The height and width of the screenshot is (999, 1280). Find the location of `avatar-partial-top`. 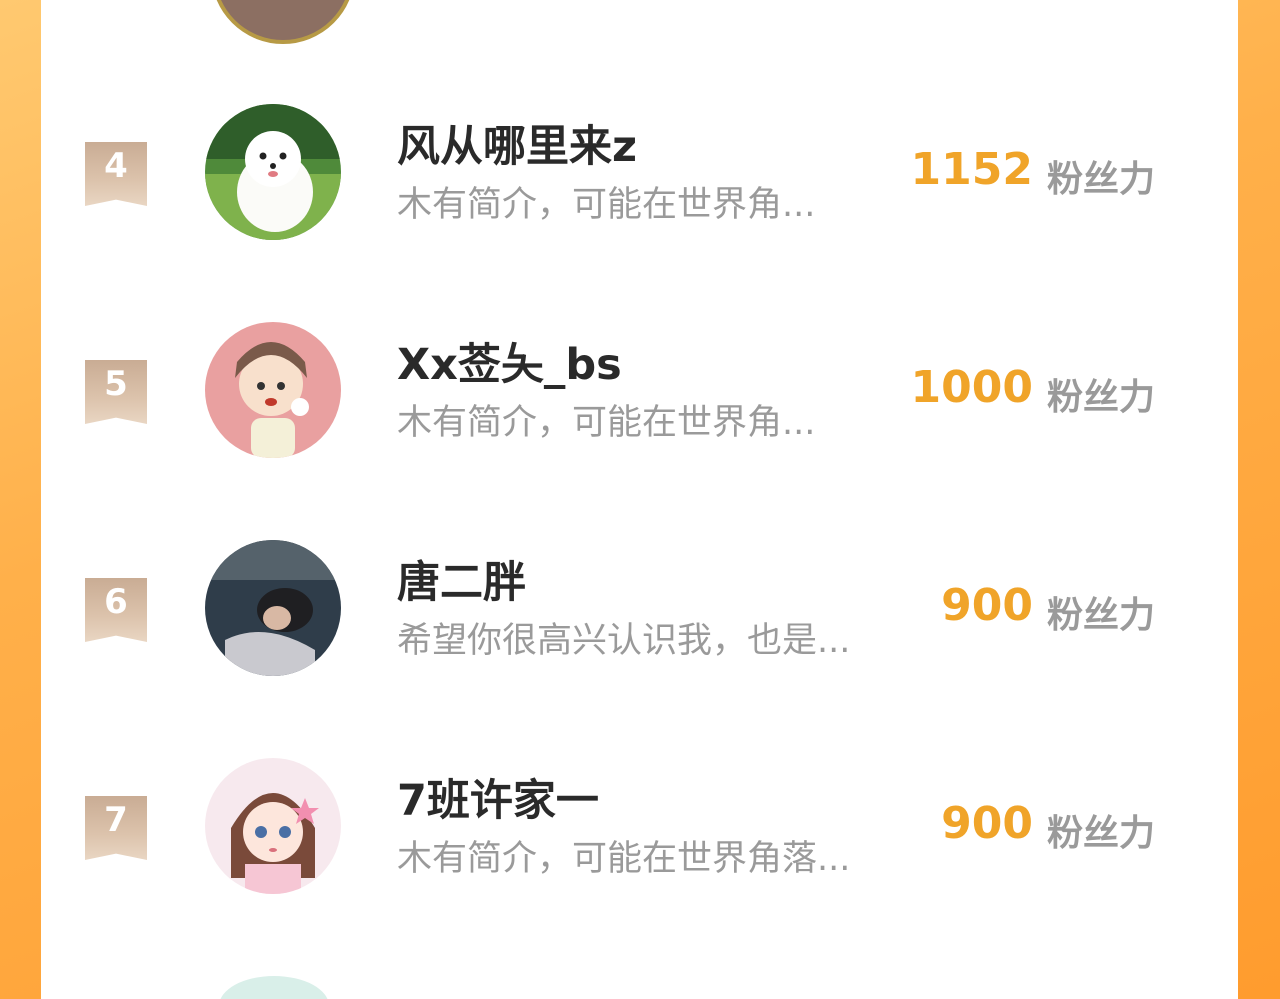

avatar-partial-top is located at coordinates (283, 22).